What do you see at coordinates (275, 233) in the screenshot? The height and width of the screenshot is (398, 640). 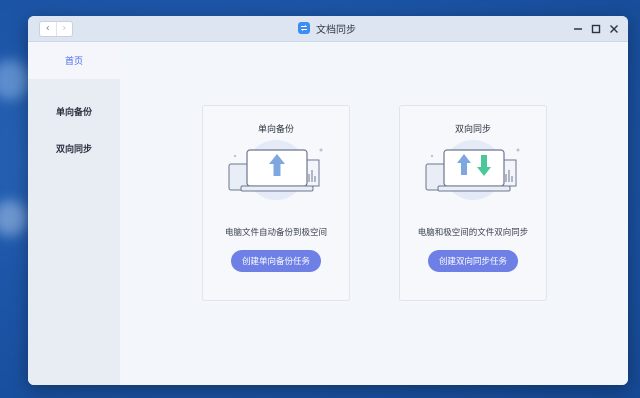 I see `card-description: 电脑文件自动备份到极空间` at bounding box center [275, 233].